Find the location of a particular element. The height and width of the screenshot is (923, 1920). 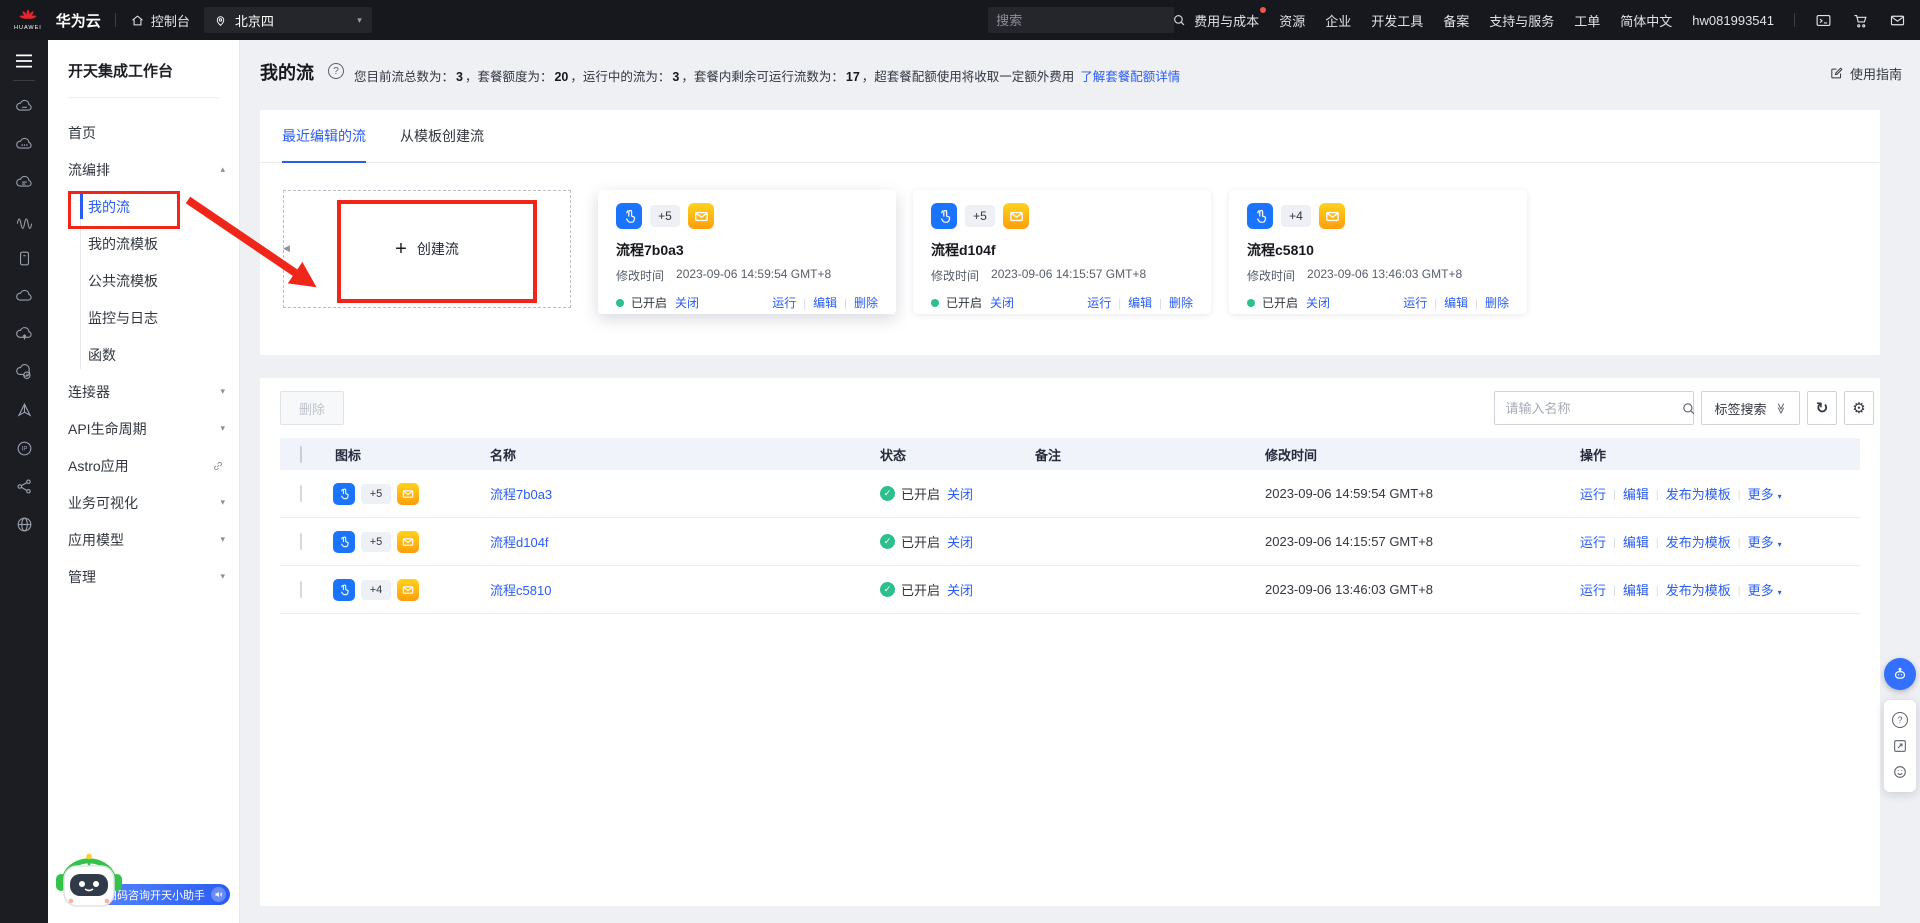

create-flow-button: + 创建流 is located at coordinates (427, 249).